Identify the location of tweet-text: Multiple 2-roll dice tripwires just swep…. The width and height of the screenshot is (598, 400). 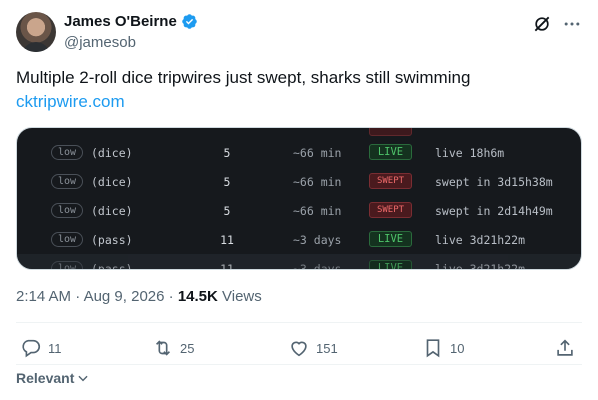
(243, 77).